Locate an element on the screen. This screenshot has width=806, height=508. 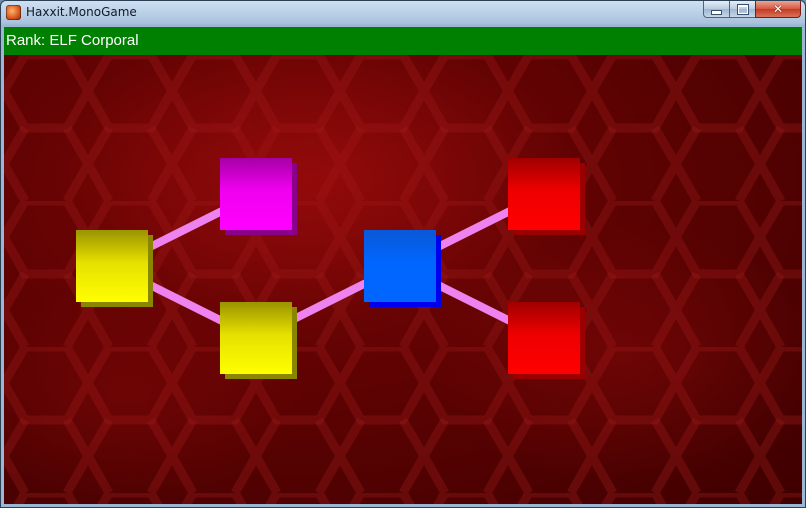
node-bottom-right-red is located at coordinates (546, 340).